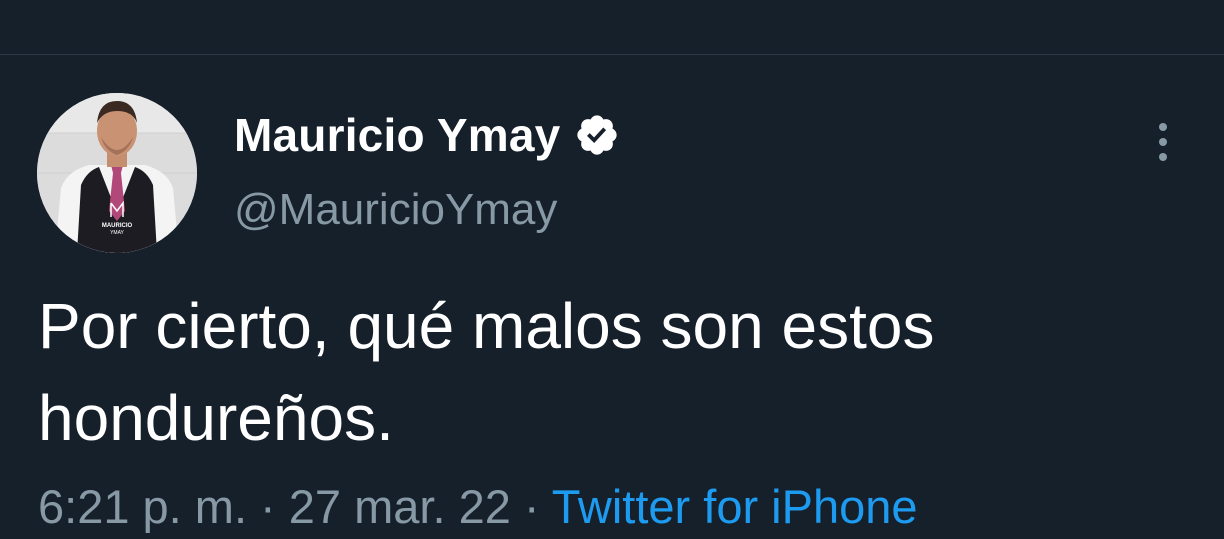 The height and width of the screenshot is (539, 1224). I want to click on author-display-name: Mauricio Ymay, so click(397, 135).